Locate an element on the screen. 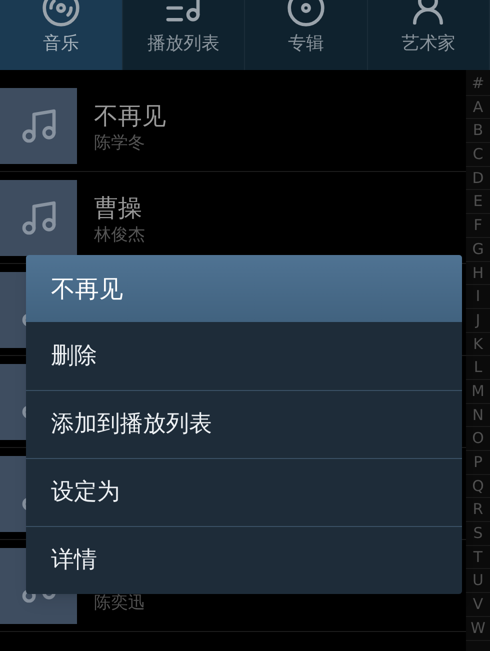  menu-item: 删除 is located at coordinates (244, 356).